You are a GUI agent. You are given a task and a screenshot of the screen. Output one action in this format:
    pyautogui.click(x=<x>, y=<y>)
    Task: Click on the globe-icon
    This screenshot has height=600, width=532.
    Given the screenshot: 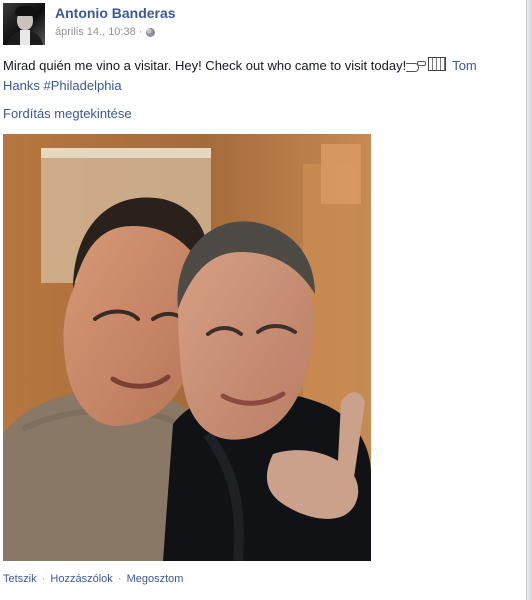 What is the action you would take?
    pyautogui.click(x=151, y=32)
    